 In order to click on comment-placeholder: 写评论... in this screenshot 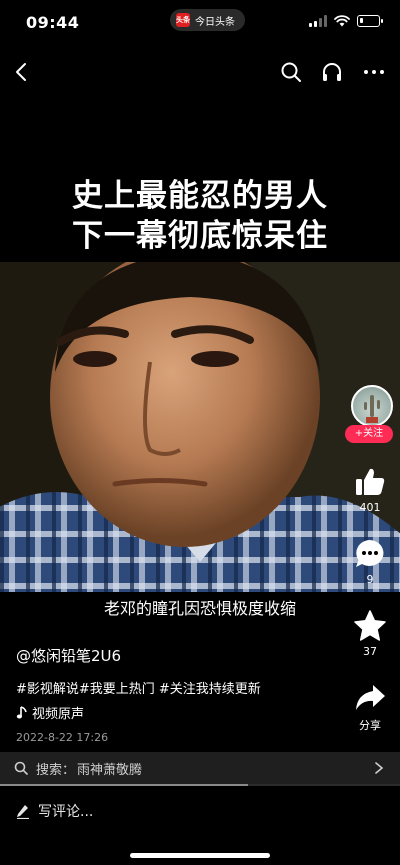, I will do `click(66, 812)`.